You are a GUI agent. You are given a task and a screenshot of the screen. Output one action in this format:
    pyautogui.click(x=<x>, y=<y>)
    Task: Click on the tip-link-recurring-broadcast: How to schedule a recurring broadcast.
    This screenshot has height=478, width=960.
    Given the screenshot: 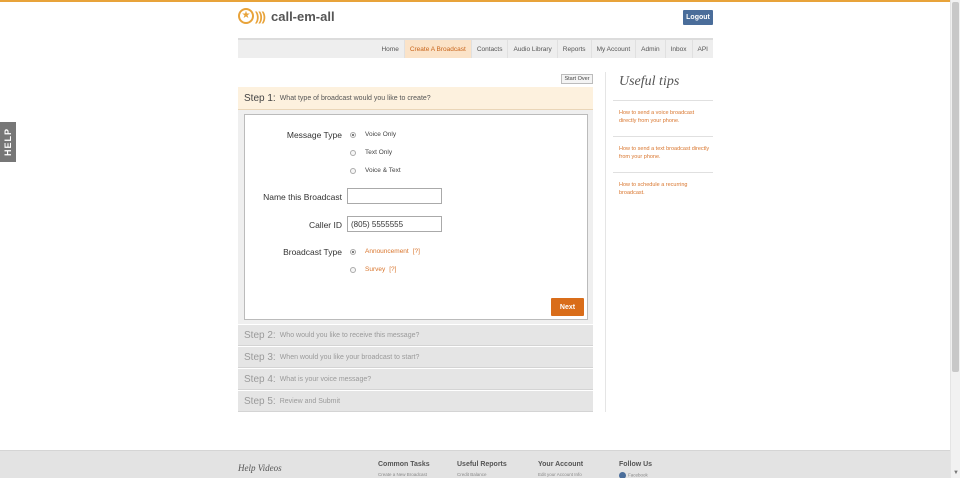 What is the action you would take?
    pyautogui.click(x=665, y=189)
    